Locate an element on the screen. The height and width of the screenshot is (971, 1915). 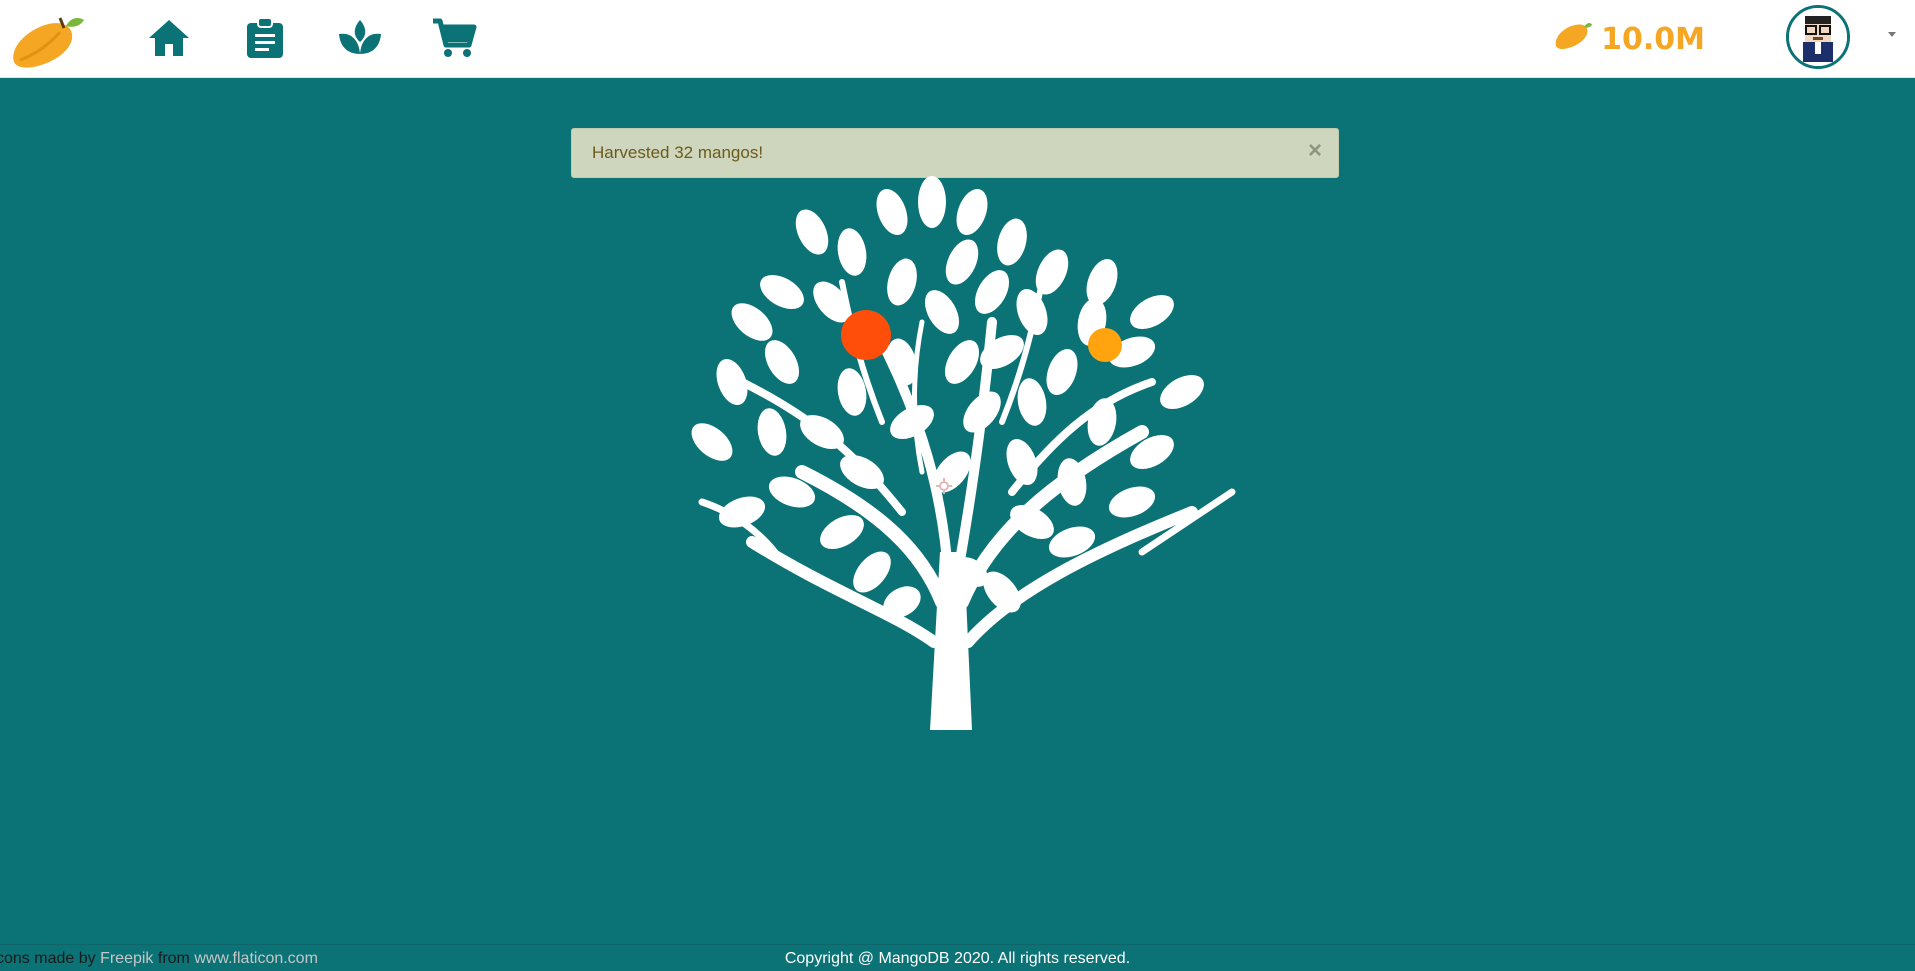
pixel-avatar-icon is located at coordinates (1818, 37).